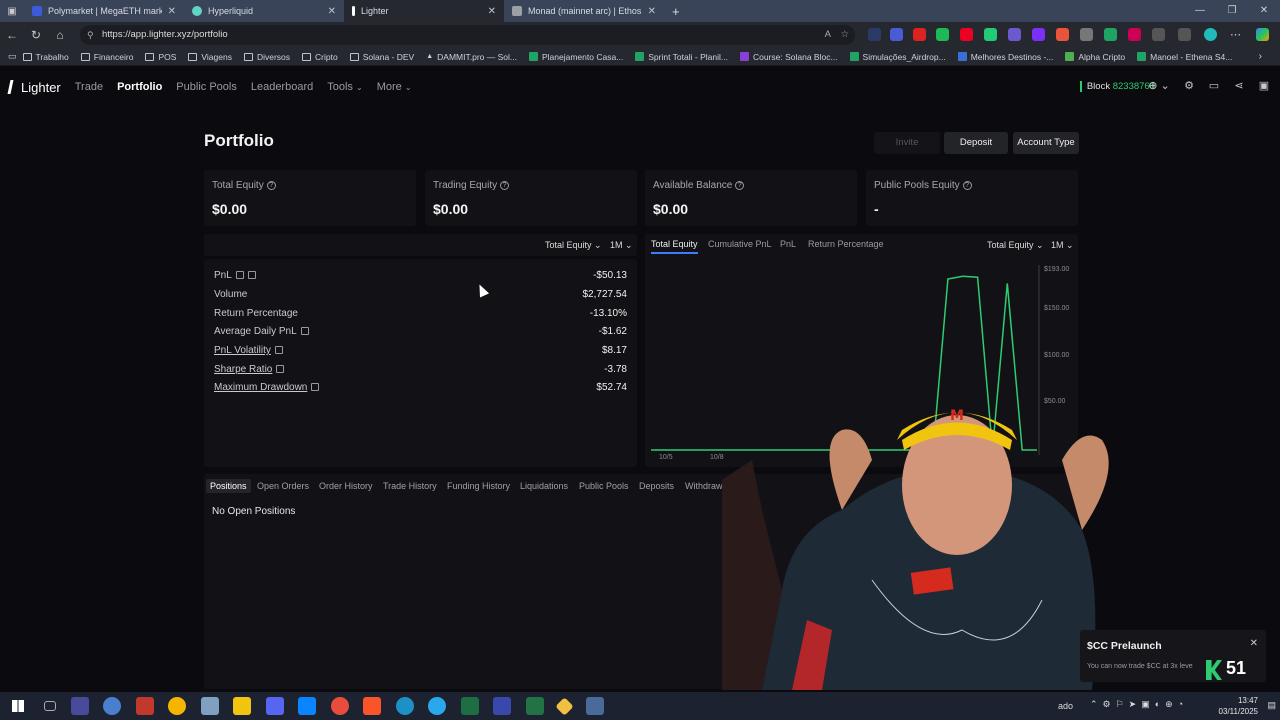 This screenshot has height=720, width=1280. I want to click on invite-button: Invite, so click(907, 143).